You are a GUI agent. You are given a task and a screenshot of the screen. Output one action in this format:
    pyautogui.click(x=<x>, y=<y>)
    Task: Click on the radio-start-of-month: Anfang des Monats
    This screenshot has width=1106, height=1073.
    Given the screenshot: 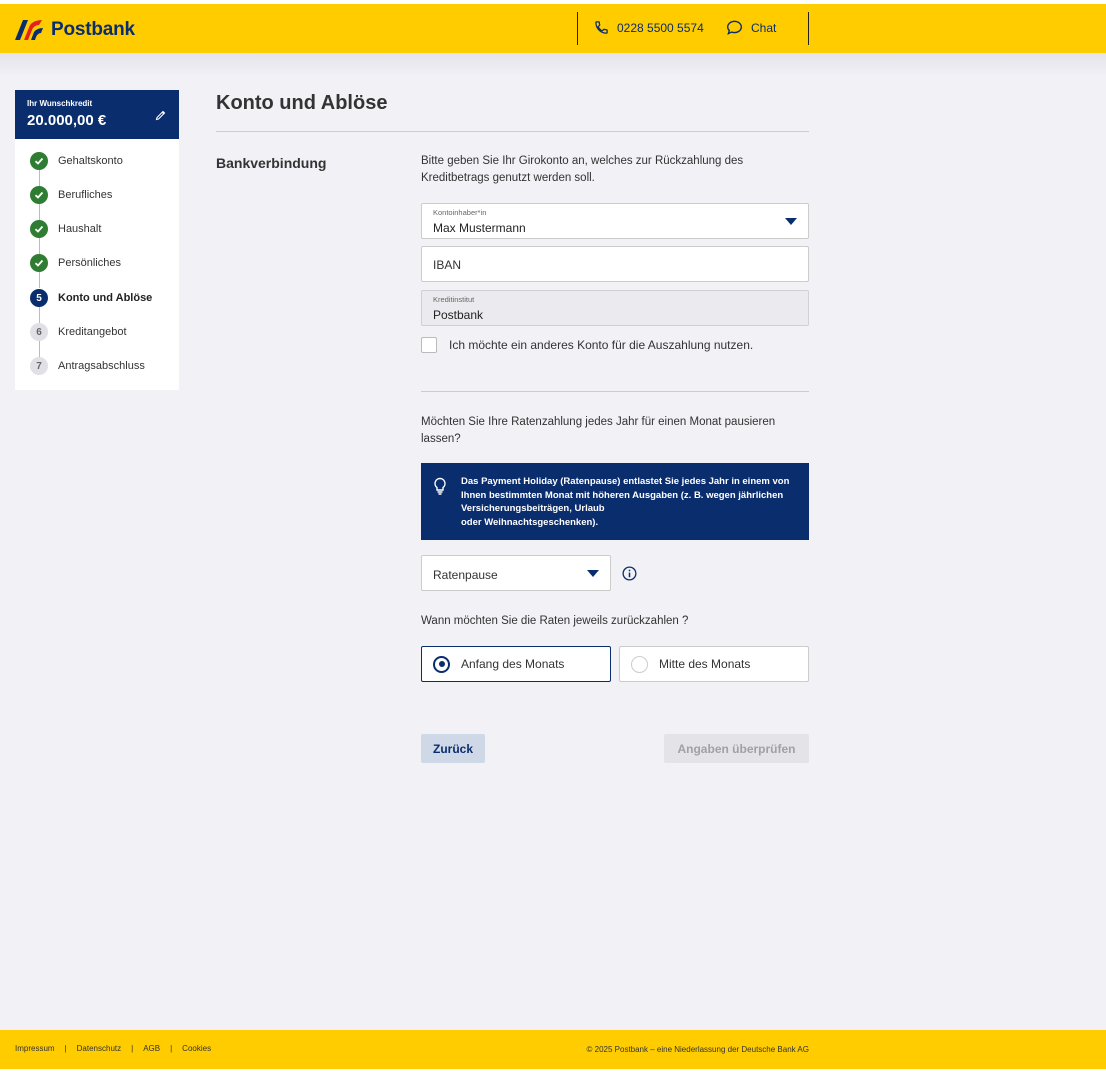 What is the action you would take?
    pyautogui.click(x=516, y=664)
    